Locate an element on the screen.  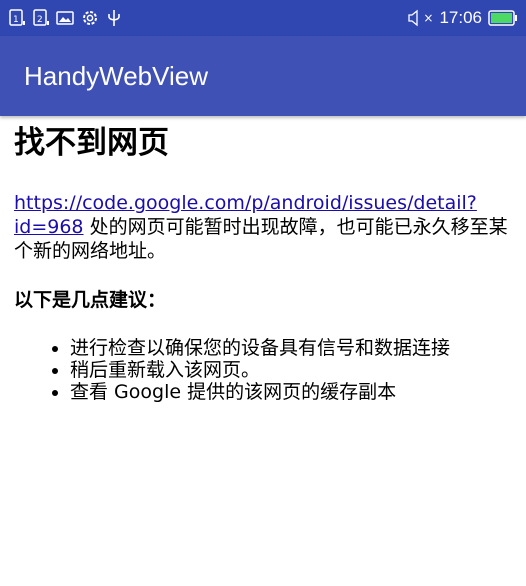
sim1-icon: 1 is located at coordinates (17, 18).